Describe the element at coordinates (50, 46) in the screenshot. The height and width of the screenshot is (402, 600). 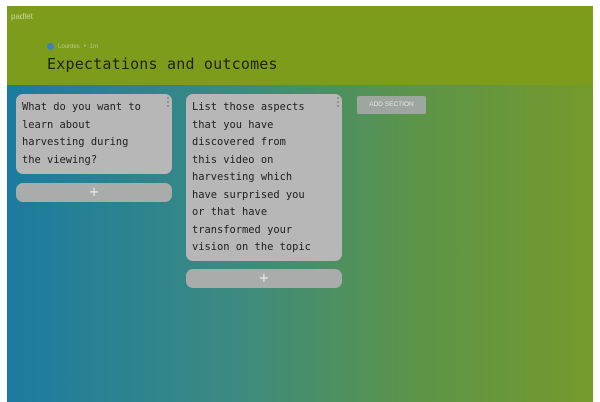
I see `avatar-icon` at that location.